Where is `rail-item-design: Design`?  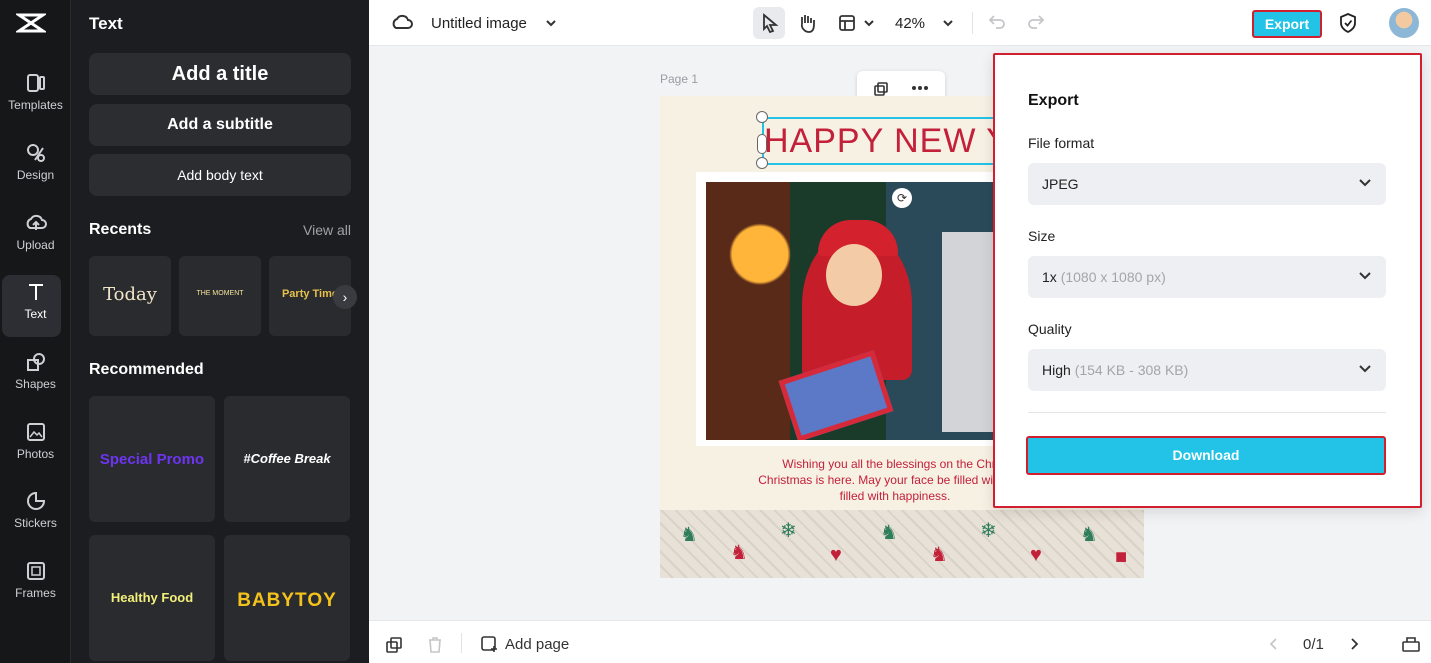
rail-item-design: Design is located at coordinates (35, 173).